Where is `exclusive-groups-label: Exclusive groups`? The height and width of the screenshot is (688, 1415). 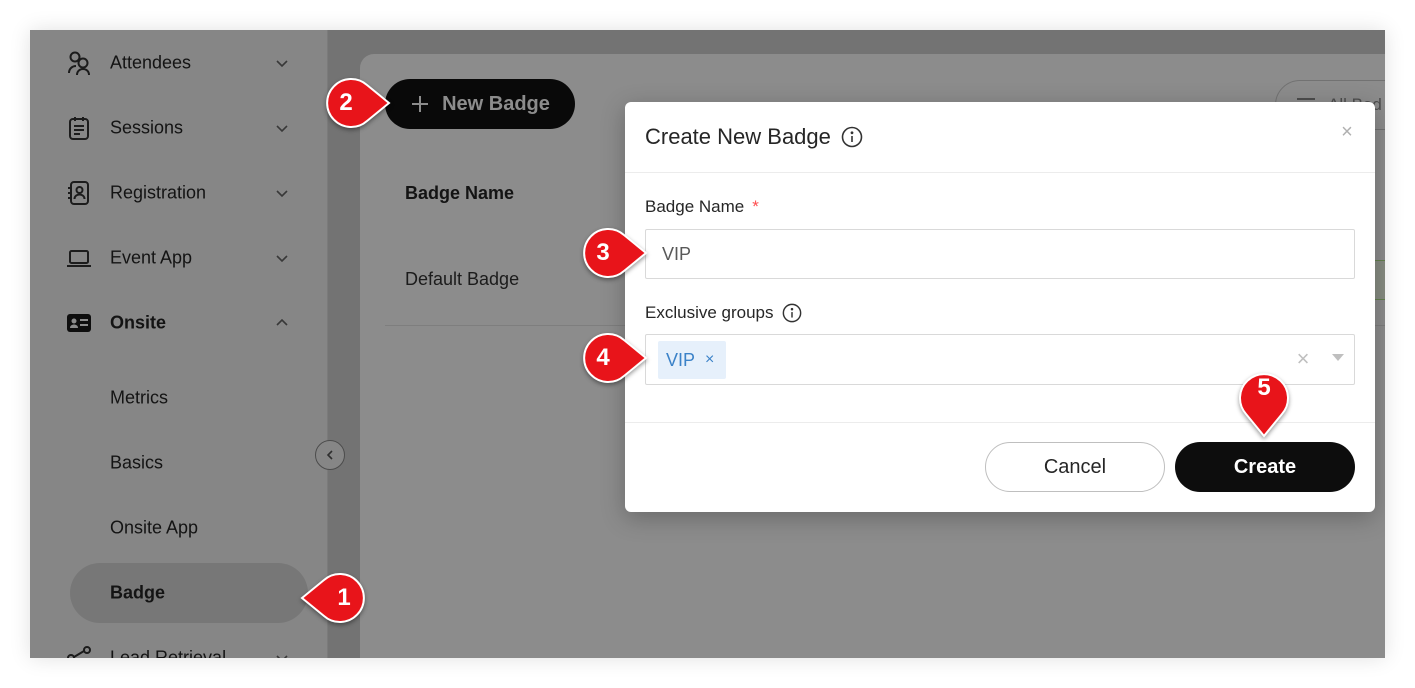
exclusive-groups-label: Exclusive groups is located at coordinates (723, 313).